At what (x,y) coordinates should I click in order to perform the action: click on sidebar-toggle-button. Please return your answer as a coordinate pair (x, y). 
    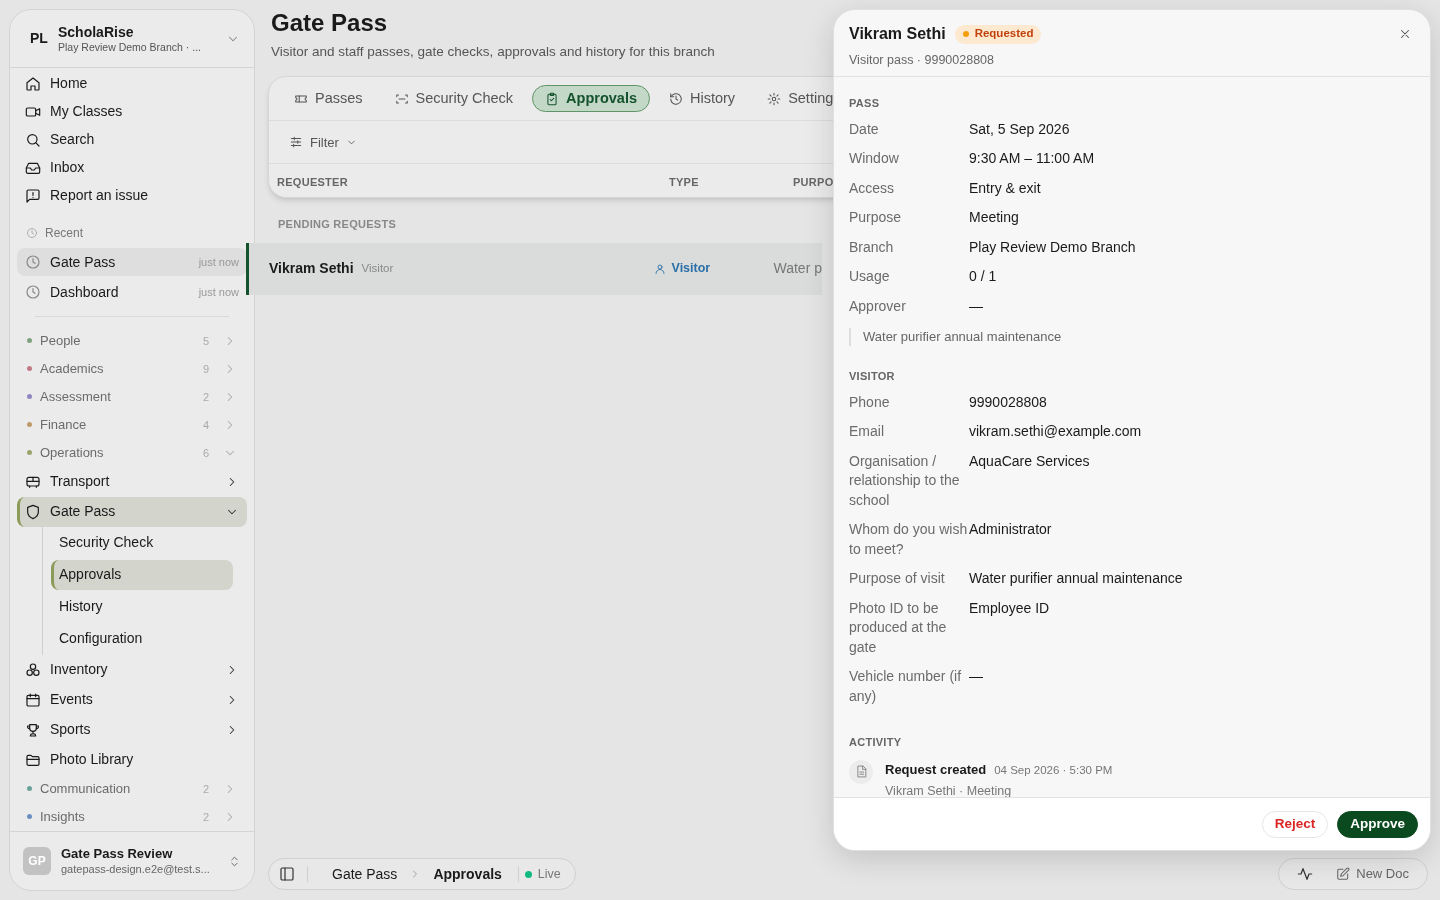
    Looking at the image, I should click on (287, 874).